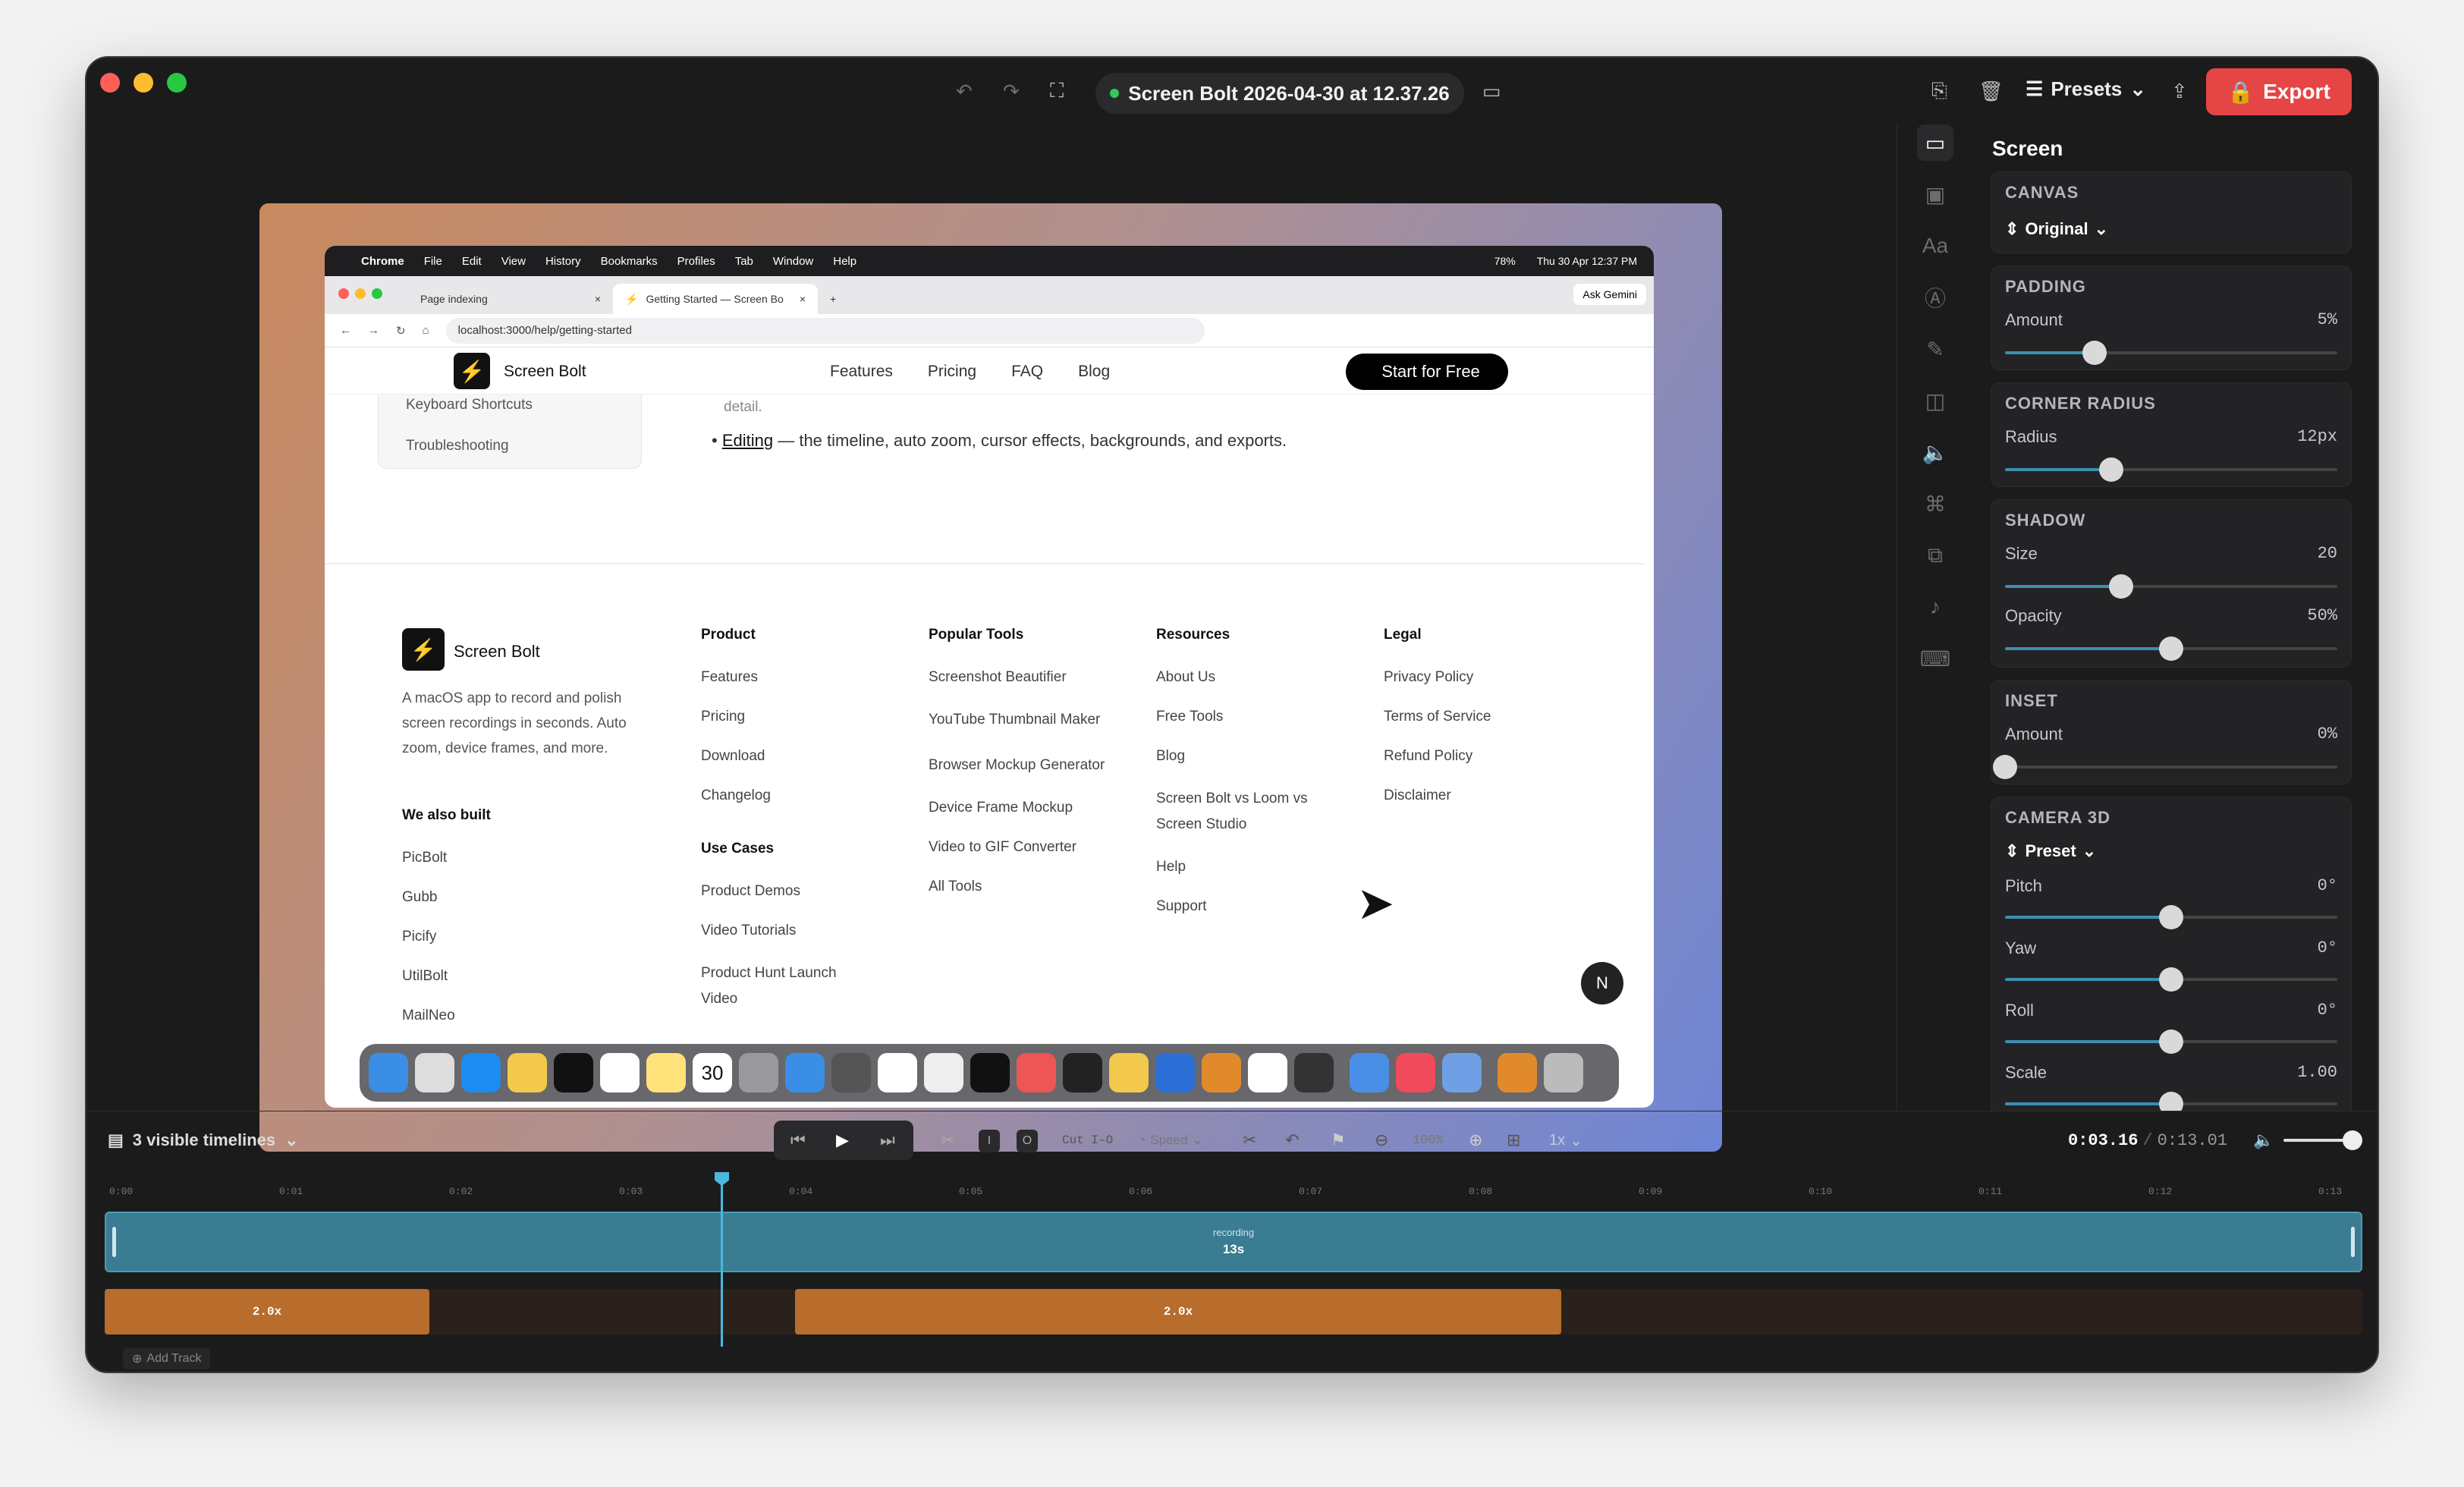  I want to click on layers-tool-icon: ⧉, so click(1935, 555).